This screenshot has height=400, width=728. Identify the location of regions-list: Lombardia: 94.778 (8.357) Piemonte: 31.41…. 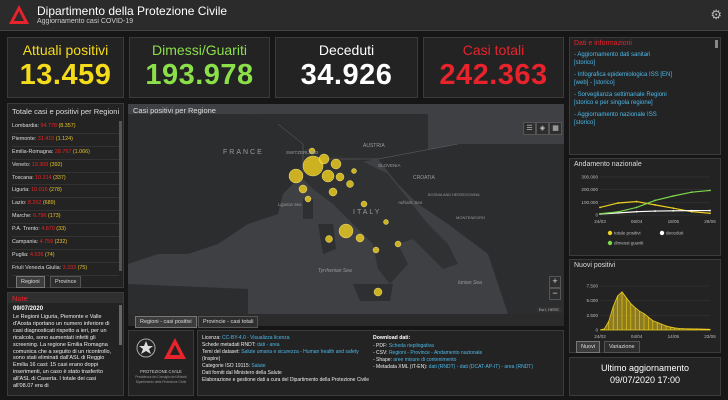
(65, 198).